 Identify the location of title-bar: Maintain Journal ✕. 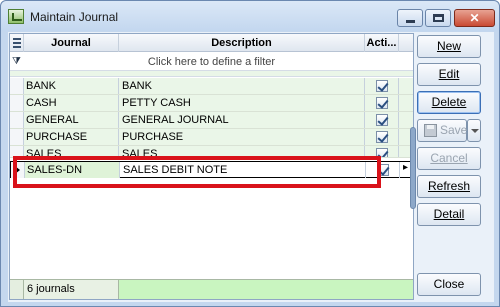
(250, 16).